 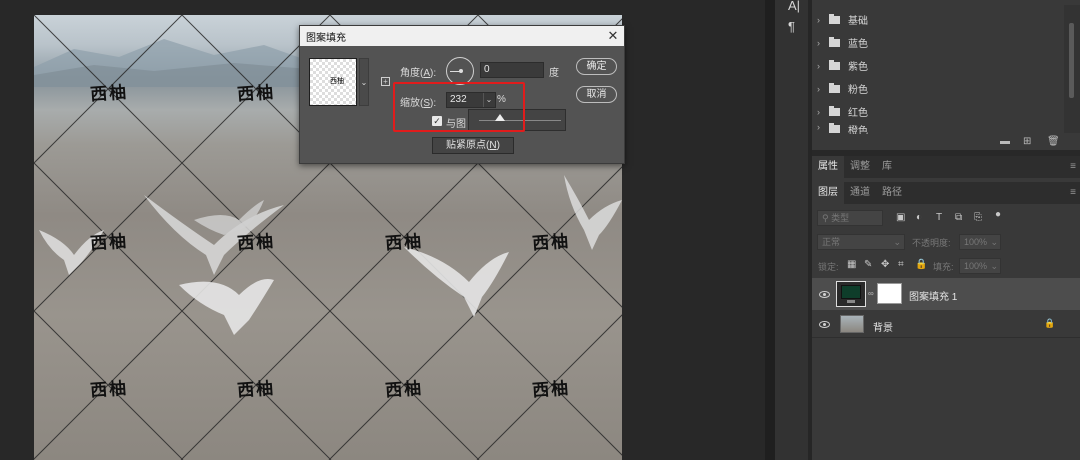 What do you see at coordinates (851, 264) in the screenshot?
I see `lock-transparency-icon: ▦` at bounding box center [851, 264].